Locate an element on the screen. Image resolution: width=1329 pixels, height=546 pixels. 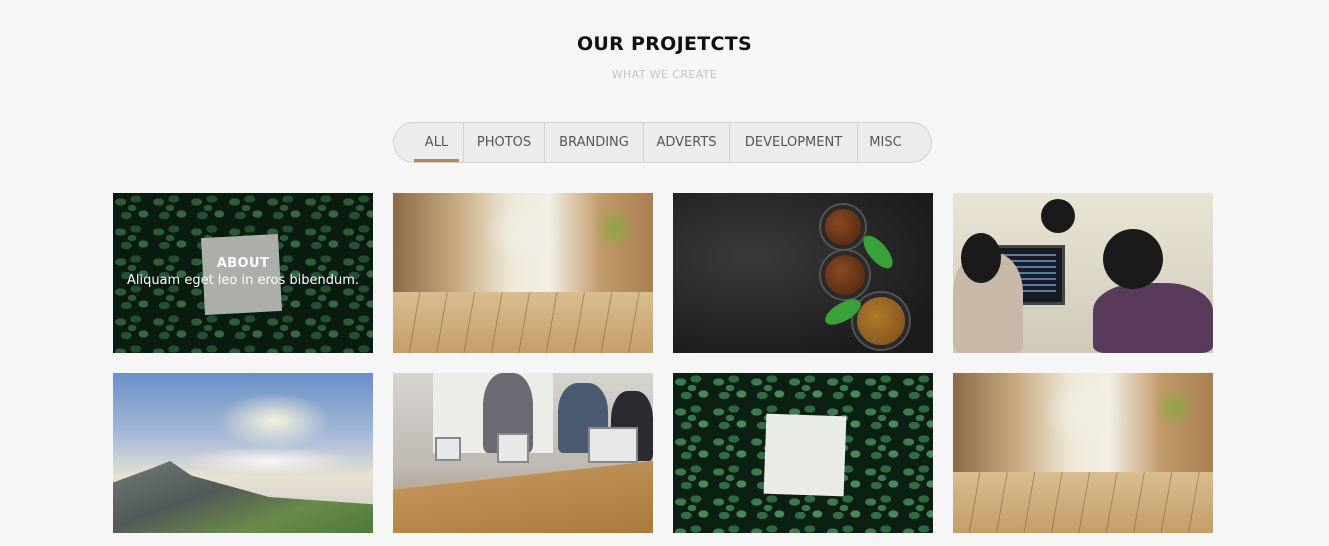
overlay-title: ABOUT is located at coordinates (243, 263).